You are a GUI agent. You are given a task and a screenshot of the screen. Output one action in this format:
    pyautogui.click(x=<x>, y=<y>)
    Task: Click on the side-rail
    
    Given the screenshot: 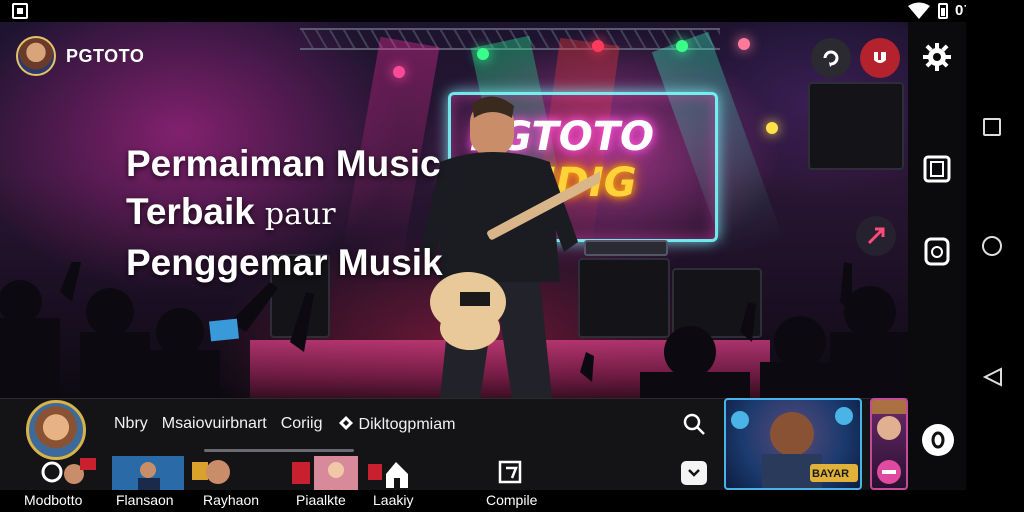 What is the action you would take?
    pyautogui.click(x=937, y=256)
    